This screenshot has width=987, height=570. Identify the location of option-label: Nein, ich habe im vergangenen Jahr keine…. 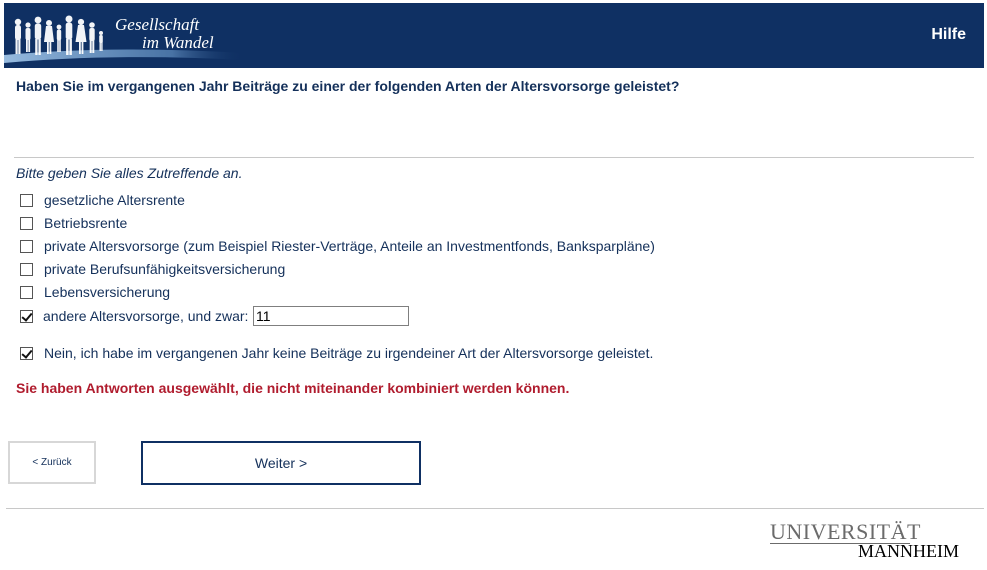
(348, 353).